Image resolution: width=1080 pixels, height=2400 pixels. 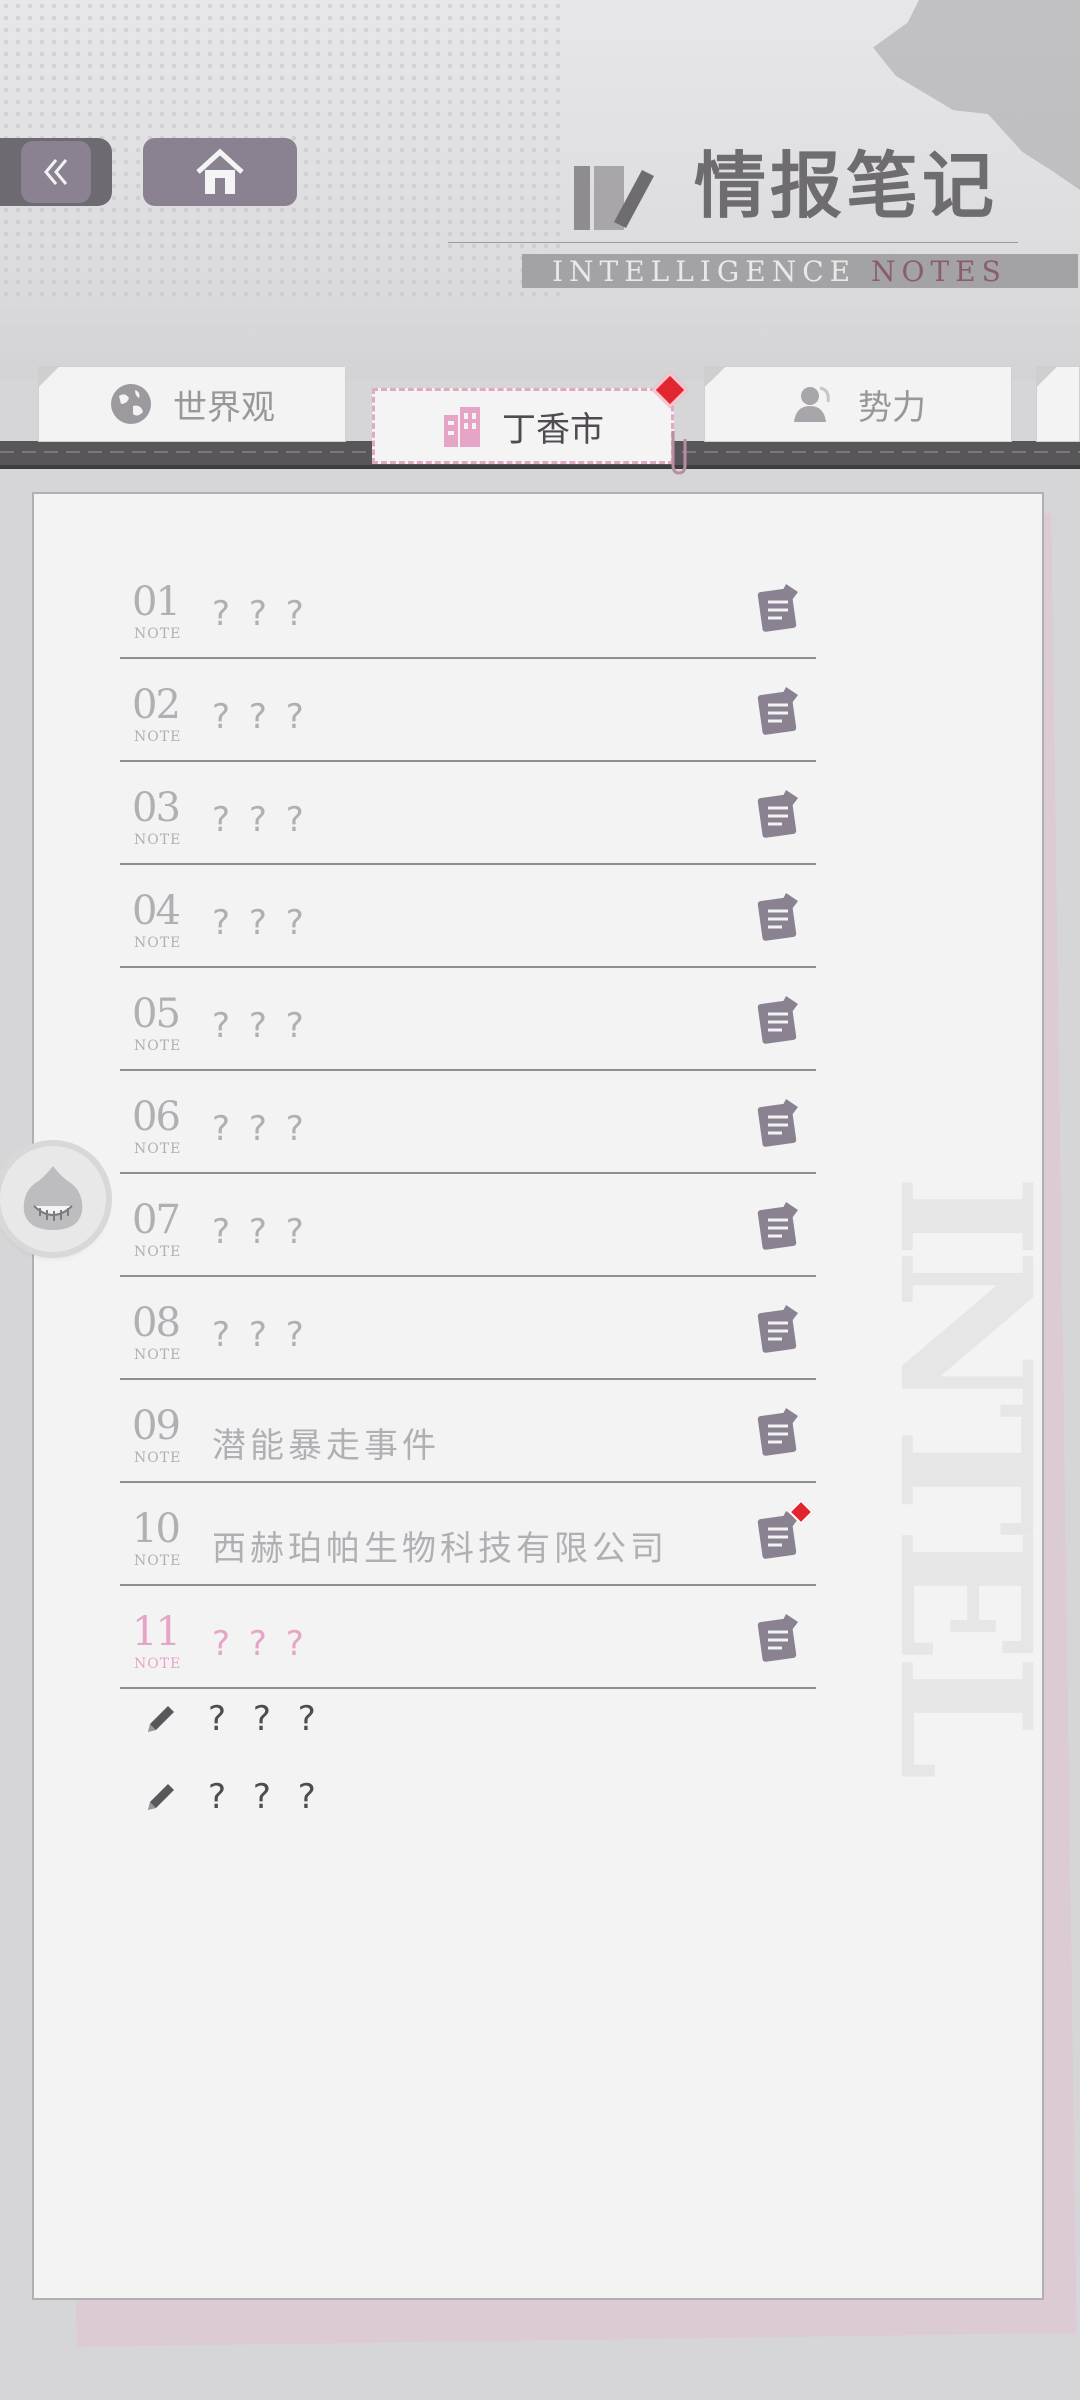 I want to click on tab-more, so click(x=1058, y=404).